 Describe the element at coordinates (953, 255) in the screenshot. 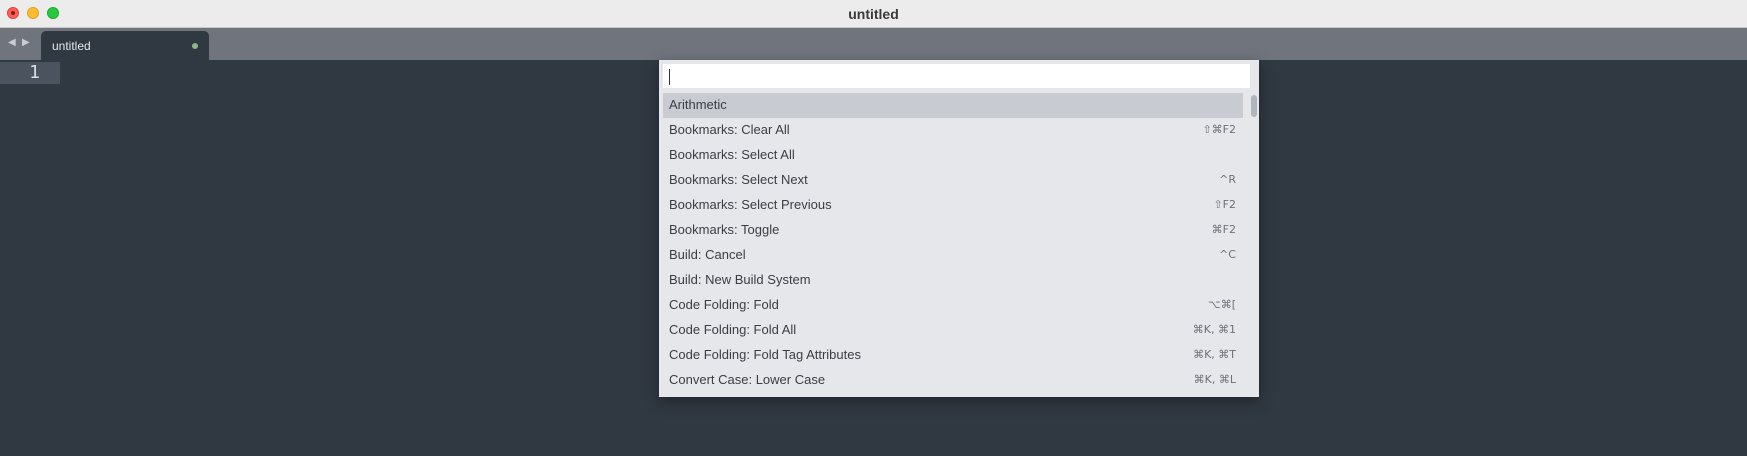

I see `command-item: Build: Cancel ^C` at that location.